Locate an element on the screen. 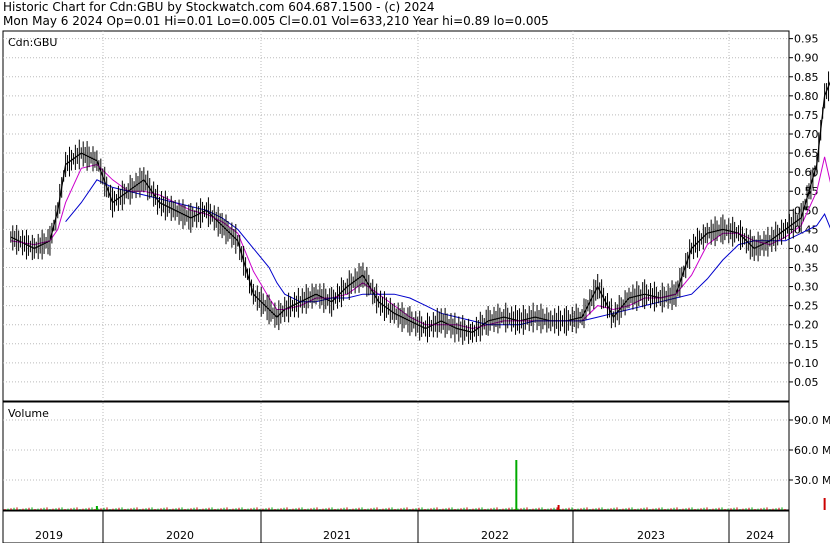 The width and height of the screenshot is (830, 543). price-tick-label: 0.65 is located at coordinates (806, 153).